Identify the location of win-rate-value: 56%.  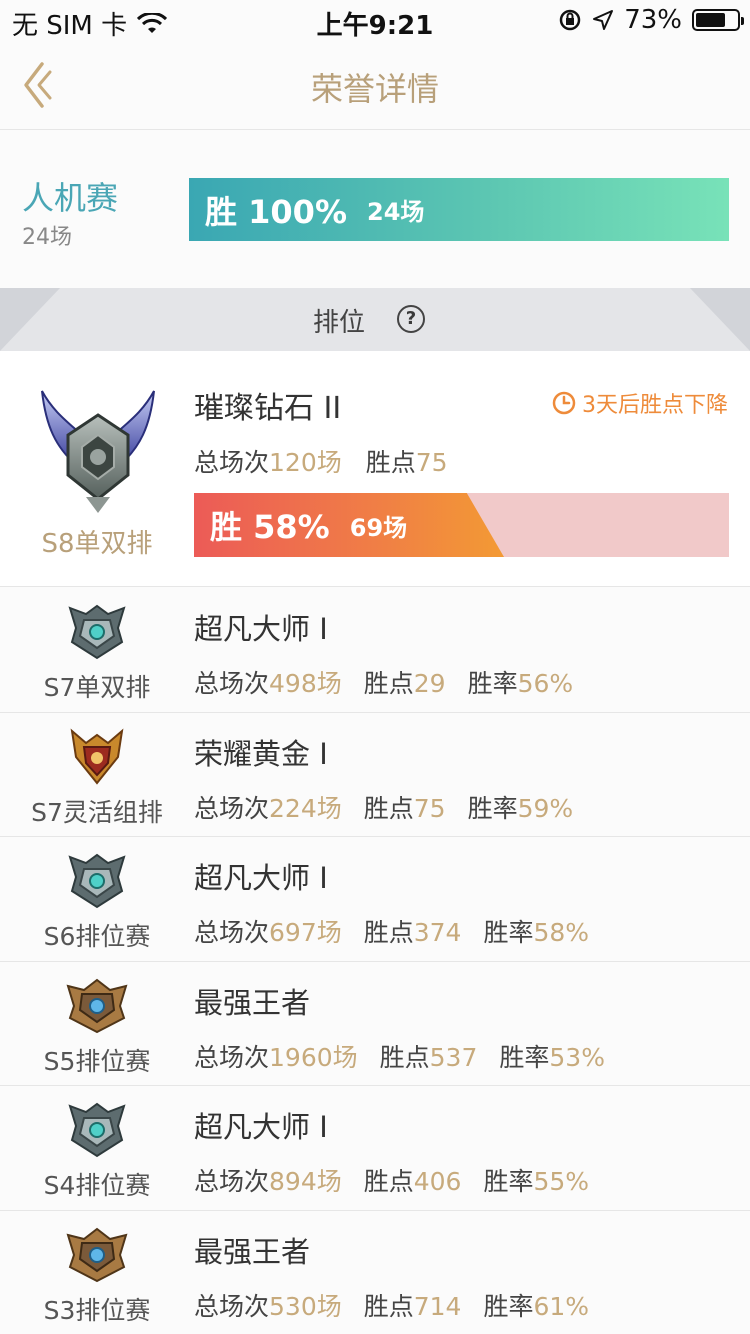
(545, 683).